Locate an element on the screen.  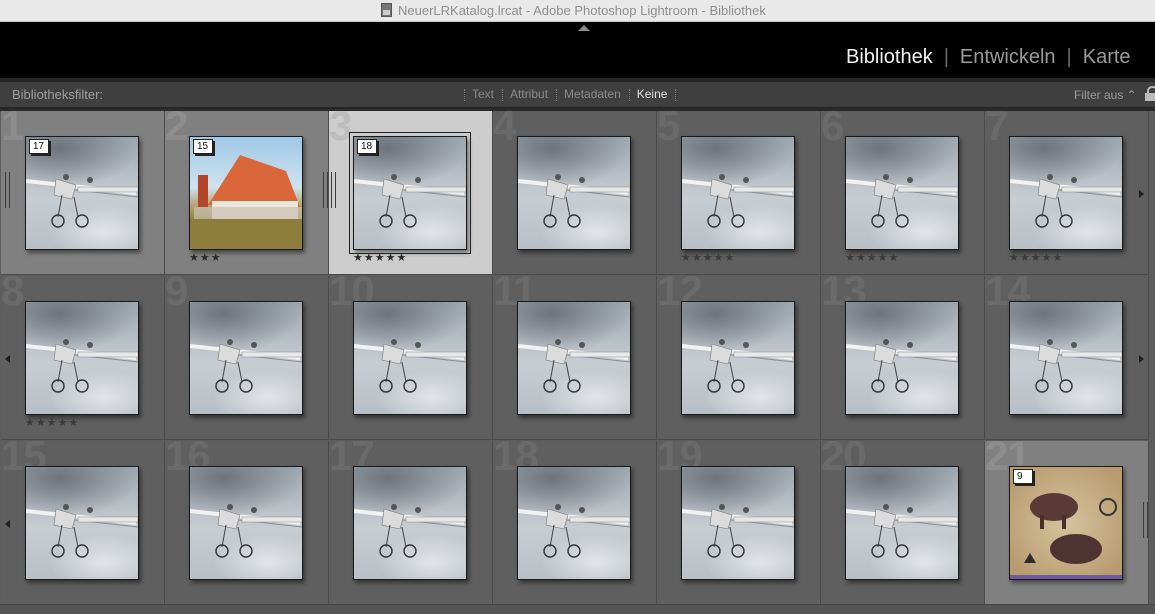
grid-cell: 2 15 ★★★ is located at coordinates (247, 193).